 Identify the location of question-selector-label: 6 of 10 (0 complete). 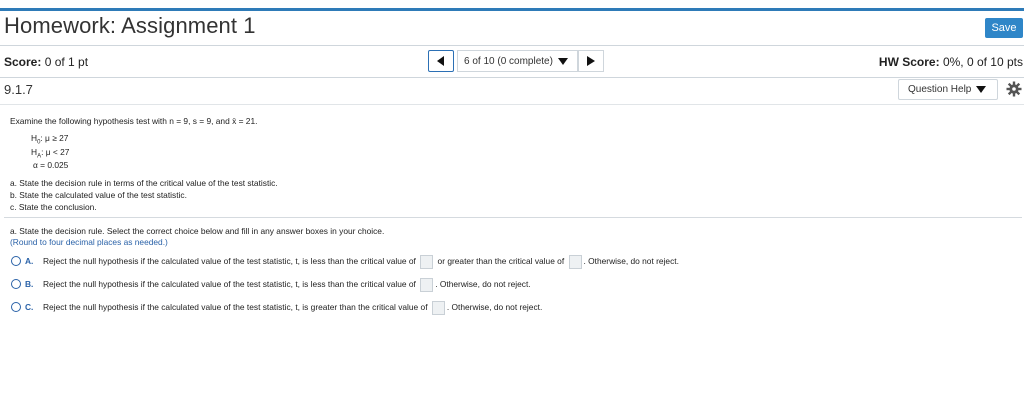
(508, 61).